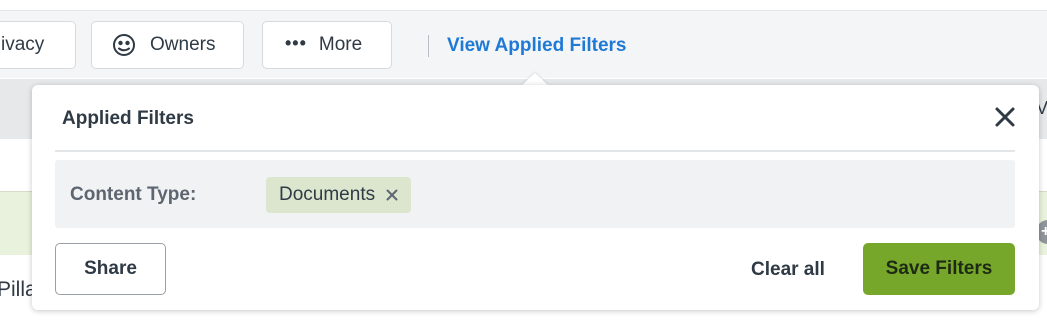 The image size is (1047, 321). What do you see at coordinates (340, 44) in the screenshot?
I see `more-filters-label: More` at bounding box center [340, 44].